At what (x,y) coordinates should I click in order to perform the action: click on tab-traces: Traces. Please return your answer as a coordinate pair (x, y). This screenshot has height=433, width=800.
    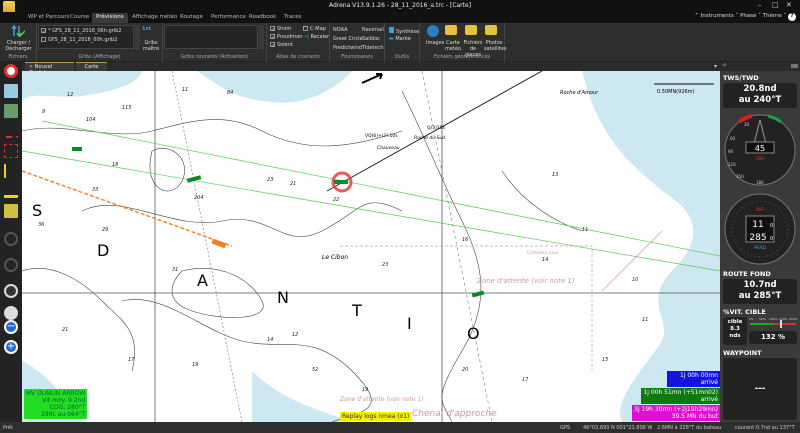
    Looking at the image, I should click on (292, 18).